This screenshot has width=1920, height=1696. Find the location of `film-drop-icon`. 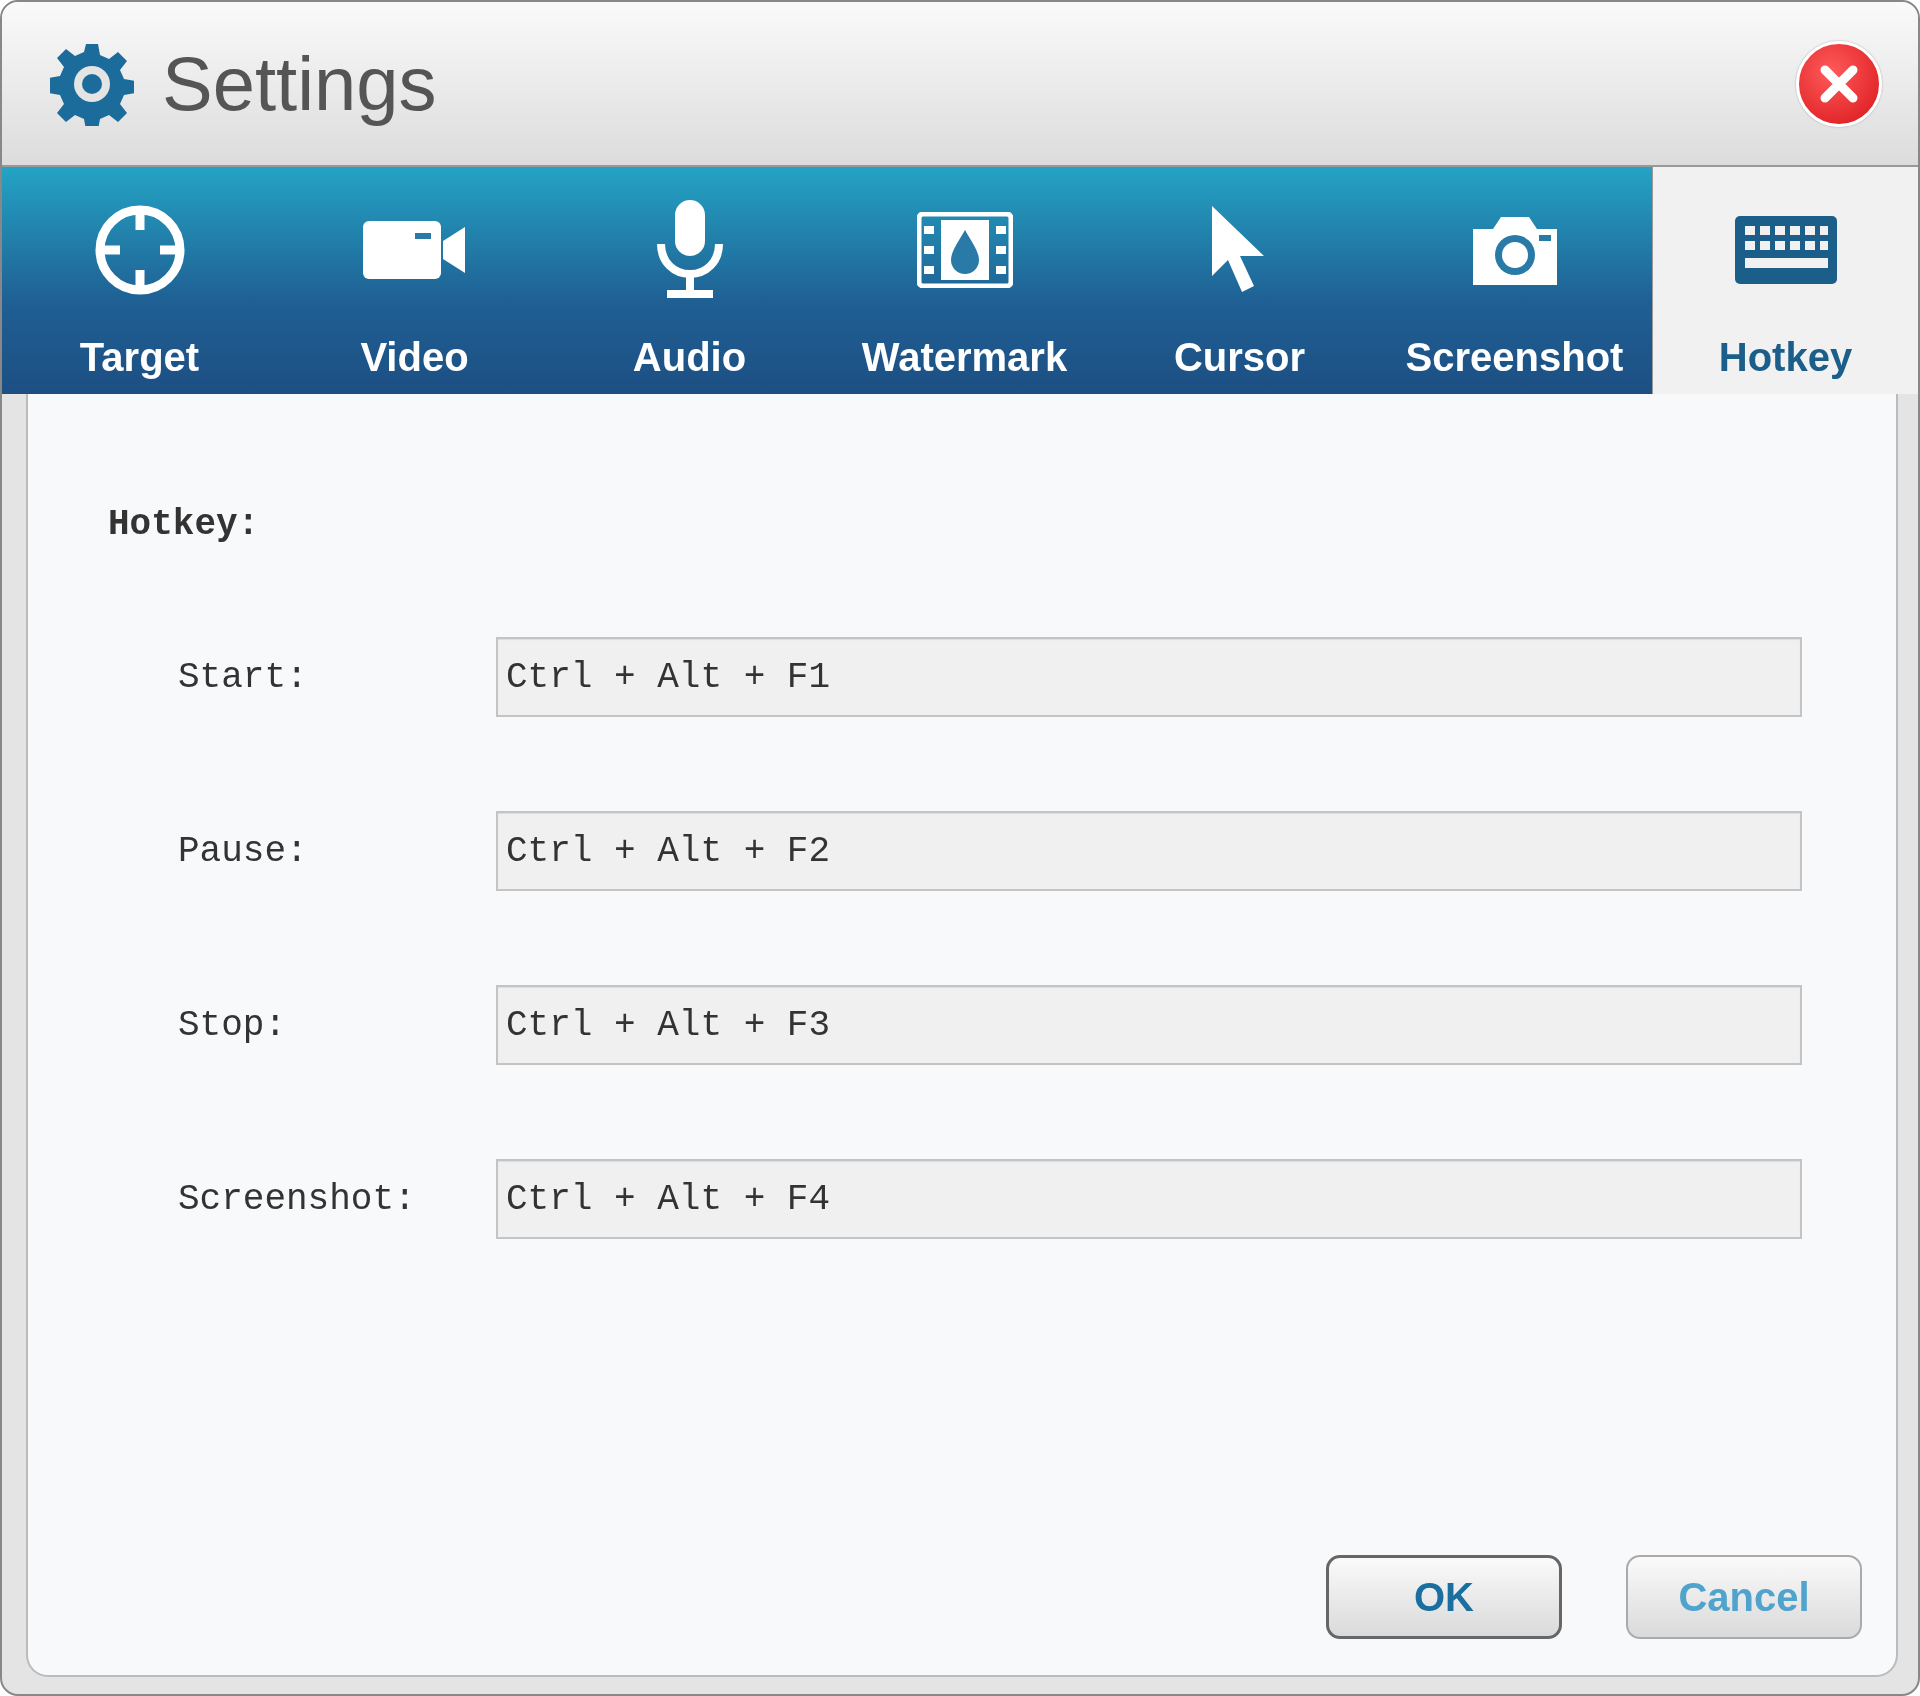

film-drop-icon is located at coordinates (964, 250).